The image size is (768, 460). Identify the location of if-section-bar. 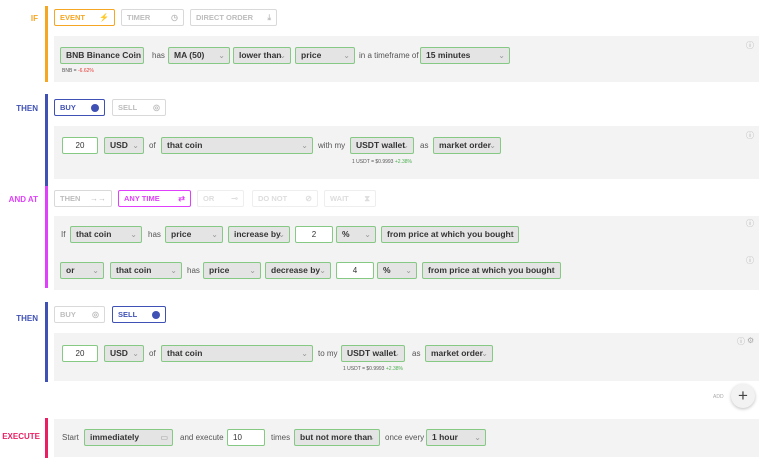
(46, 44).